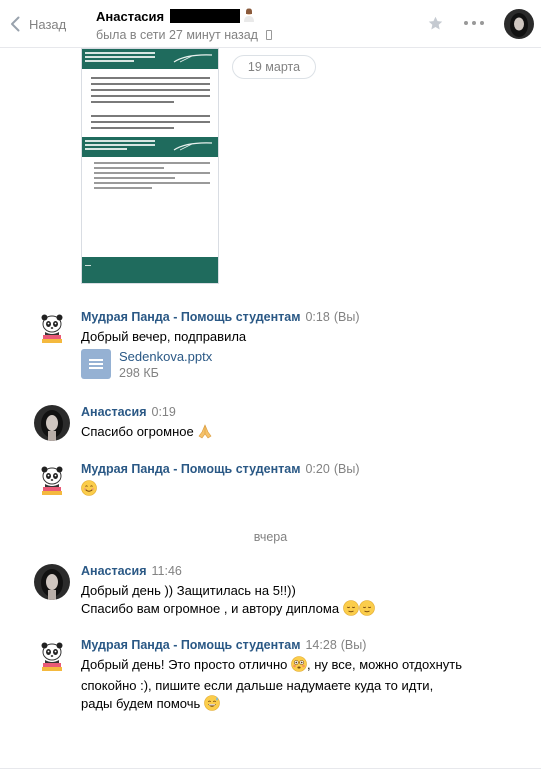 This screenshot has height=772, width=541. Describe the element at coordinates (164, 412) in the screenshot. I see `message-time: 0:19` at that location.